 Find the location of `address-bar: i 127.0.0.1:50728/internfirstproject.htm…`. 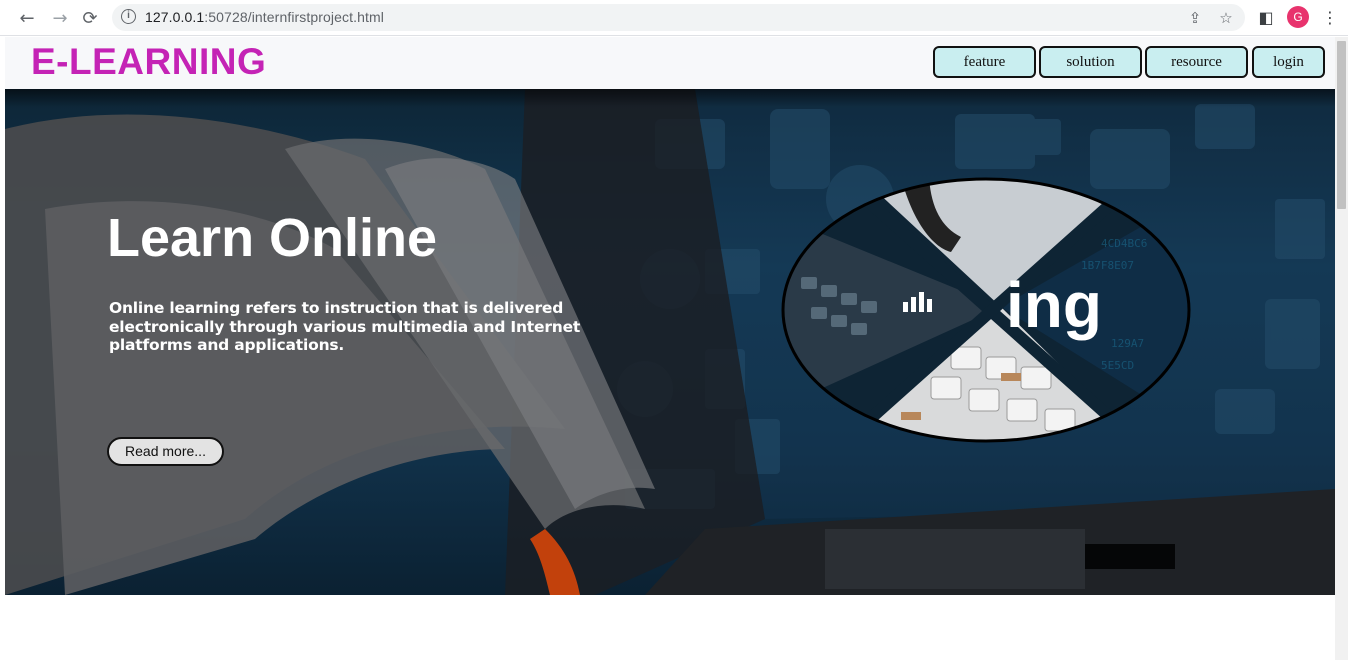

address-bar: i 127.0.0.1:50728/internfirstproject.htm… is located at coordinates (678, 17).